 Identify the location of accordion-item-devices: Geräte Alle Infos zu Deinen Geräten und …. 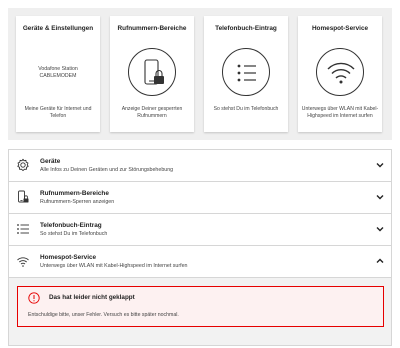
(200, 166).